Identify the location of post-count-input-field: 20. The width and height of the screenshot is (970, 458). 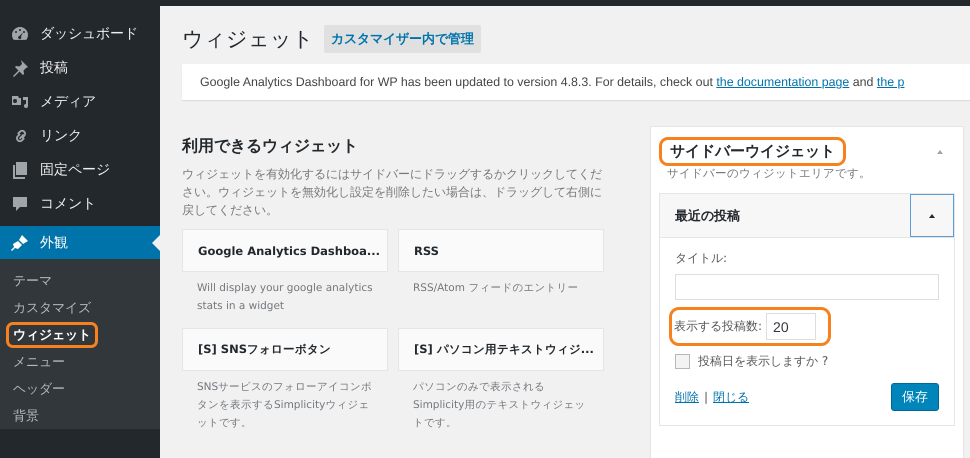
(791, 326).